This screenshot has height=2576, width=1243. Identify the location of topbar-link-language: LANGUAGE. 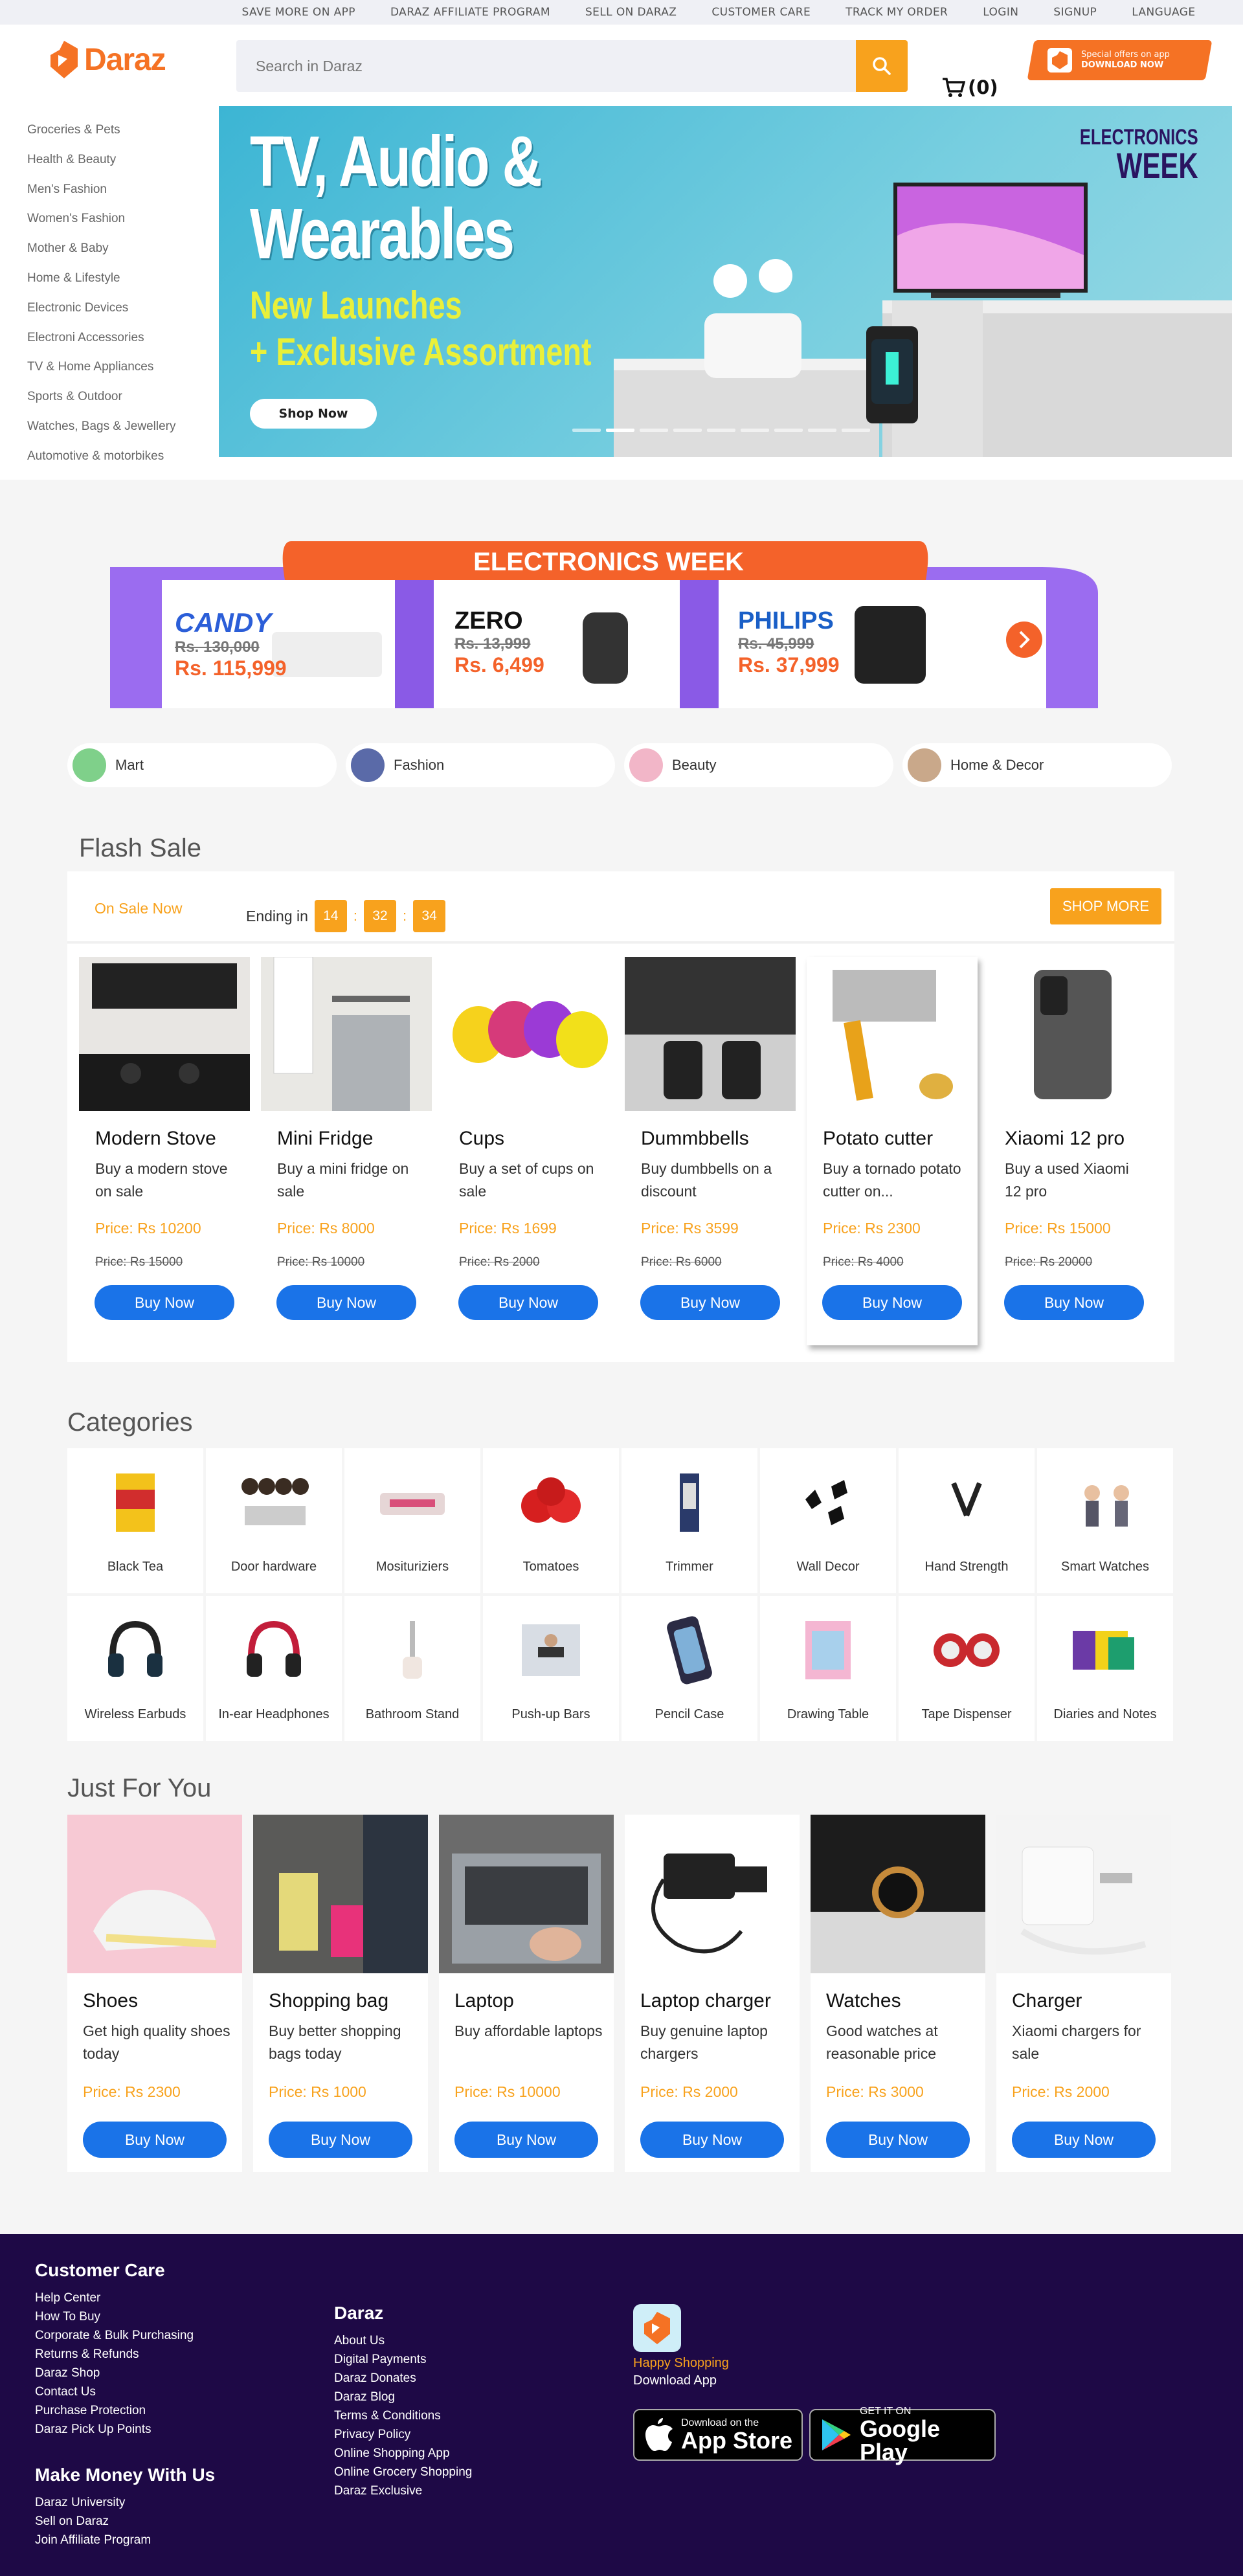
(1163, 12).